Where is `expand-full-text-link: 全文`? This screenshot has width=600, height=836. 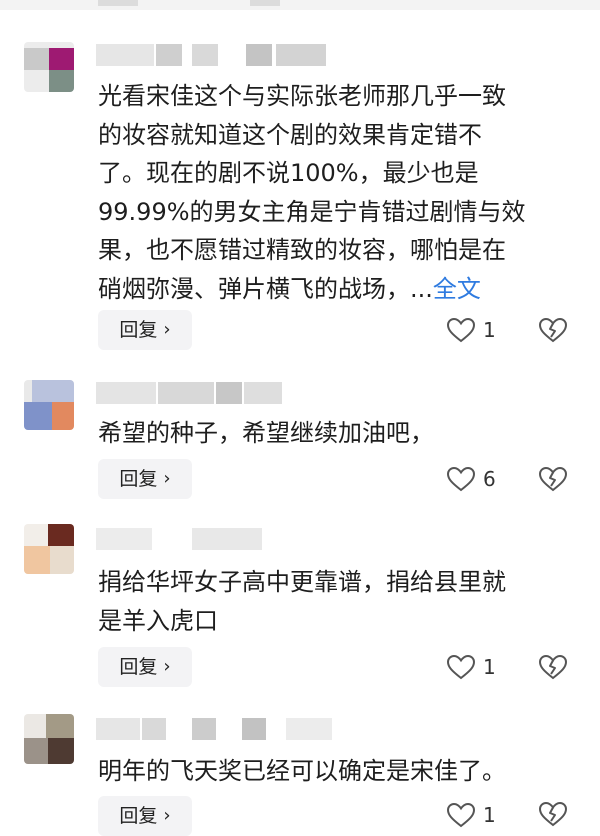
expand-full-text-link: 全文 is located at coordinates (457, 289).